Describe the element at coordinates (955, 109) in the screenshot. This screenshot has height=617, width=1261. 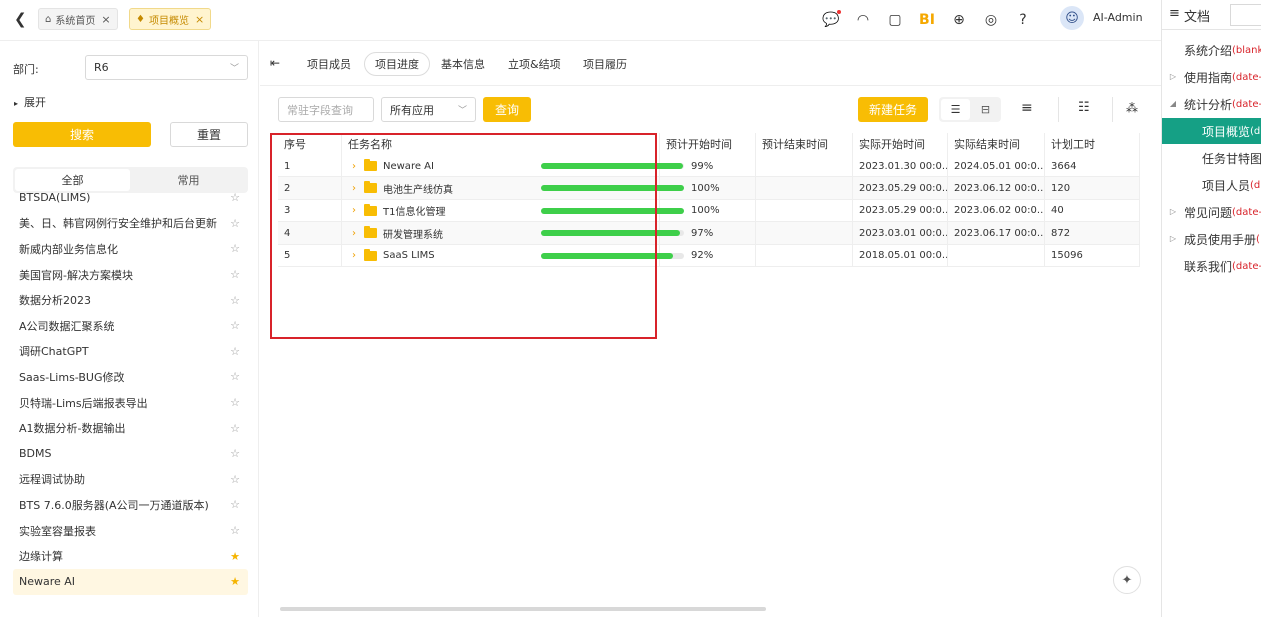
I see `list-view-icon: ☰` at that location.